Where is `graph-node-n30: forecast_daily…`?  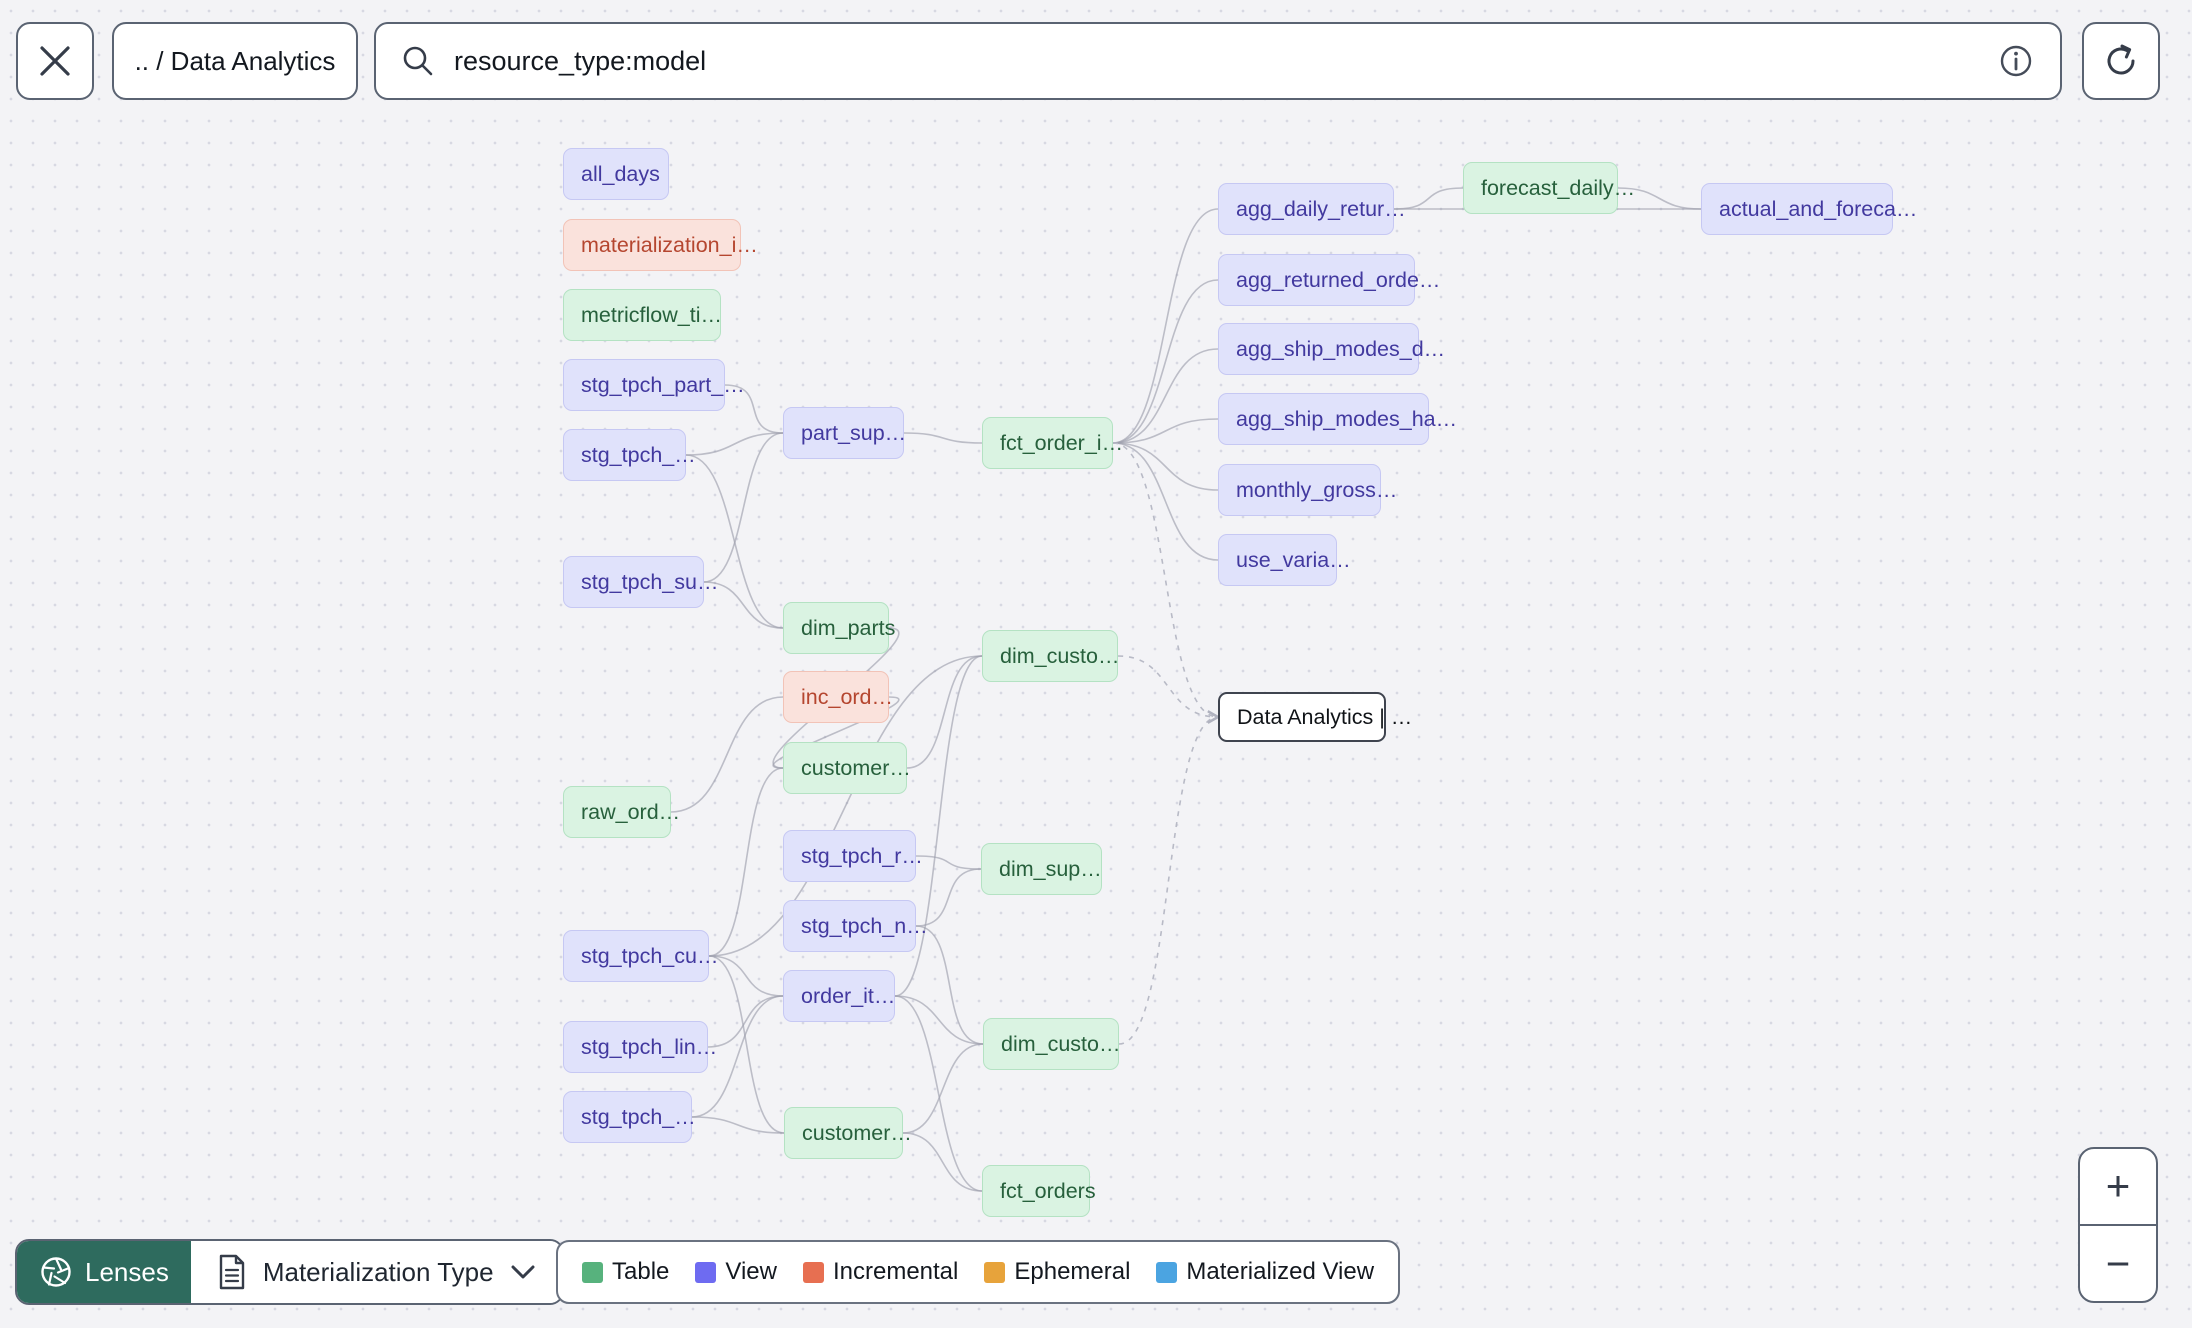 graph-node-n30: forecast_daily… is located at coordinates (1549, 188).